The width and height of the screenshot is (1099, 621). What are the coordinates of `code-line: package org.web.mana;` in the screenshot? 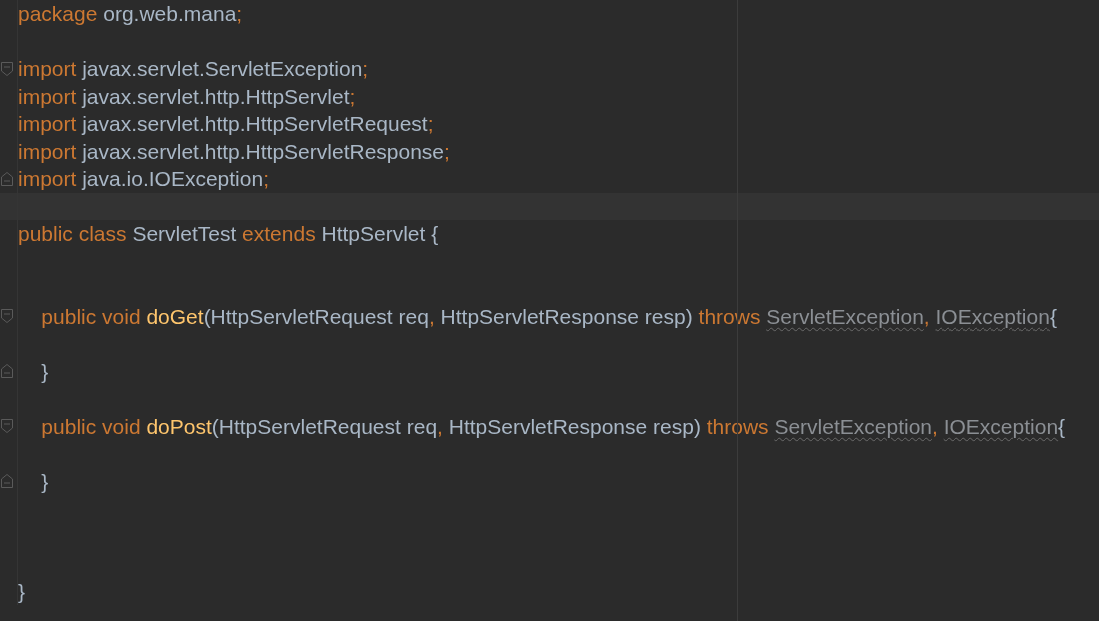 It's located at (130, 14).